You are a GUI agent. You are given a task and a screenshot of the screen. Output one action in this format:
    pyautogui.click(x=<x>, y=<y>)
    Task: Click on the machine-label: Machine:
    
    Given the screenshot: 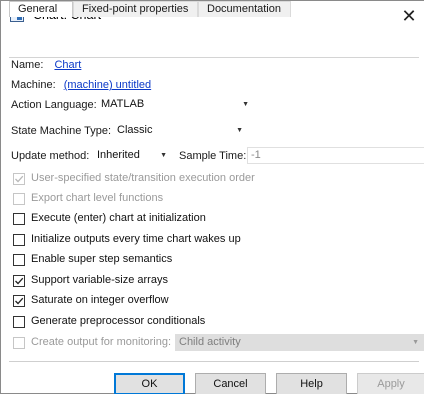 What is the action you would take?
    pyautogui.click(x=33, y=85)
    